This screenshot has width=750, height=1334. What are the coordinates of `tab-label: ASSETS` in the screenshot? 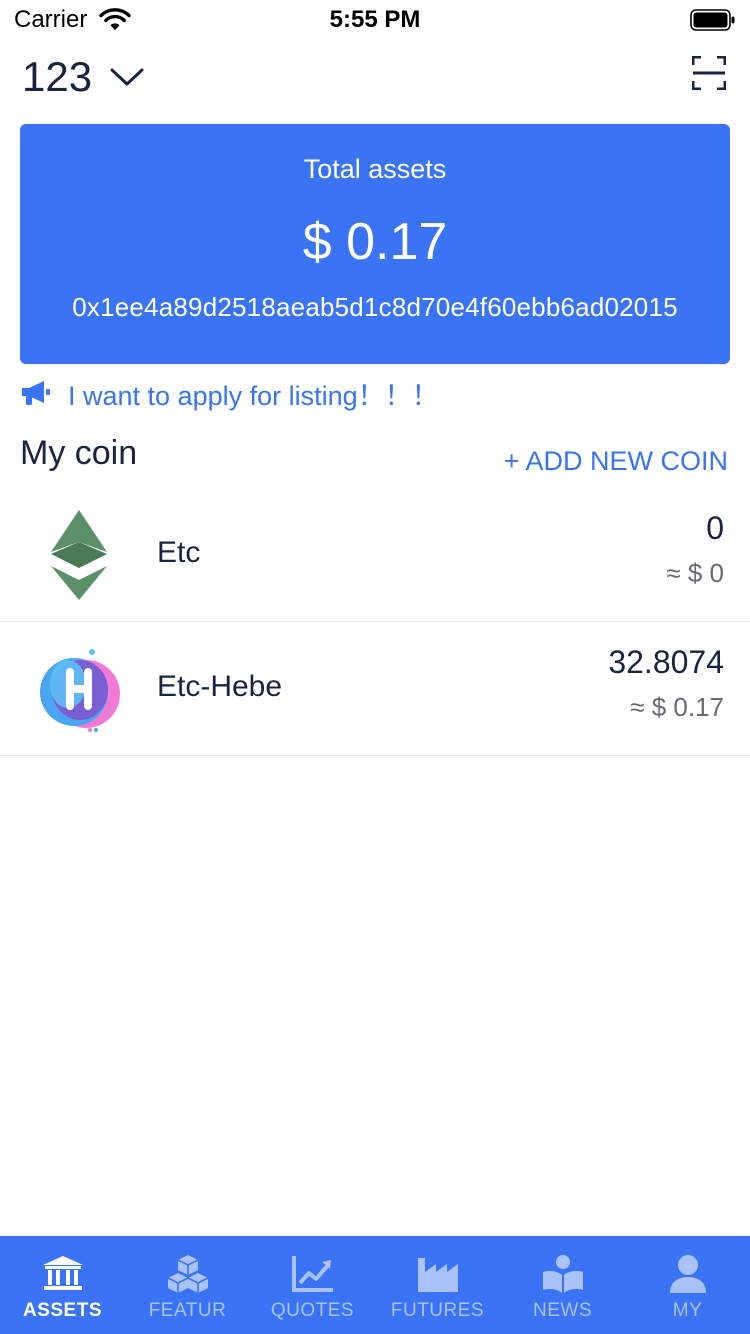 It's located at (62, 1310).